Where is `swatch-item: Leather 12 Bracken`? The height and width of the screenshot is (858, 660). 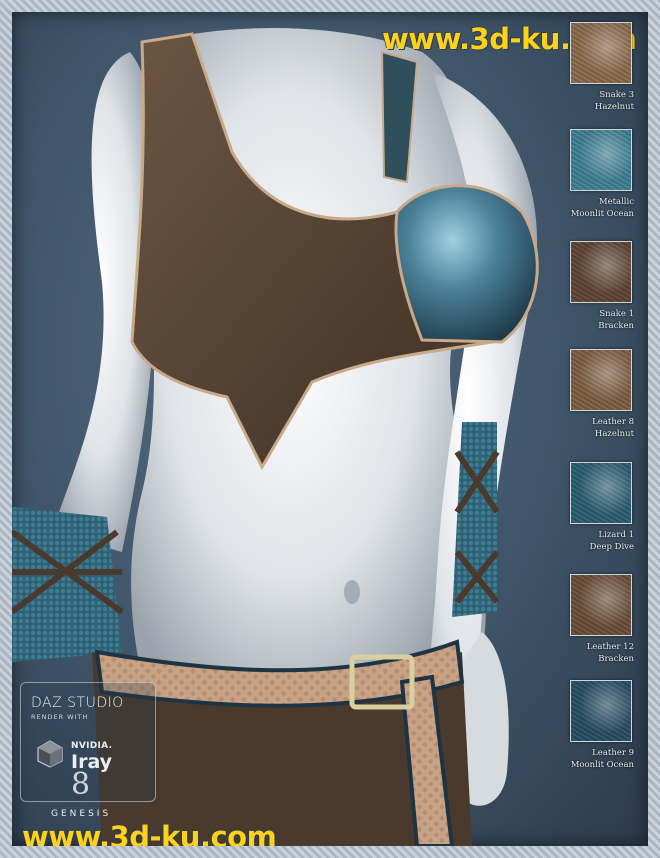 swatch-item: Leather 12 Bracken is located at coordinates (602, 619).